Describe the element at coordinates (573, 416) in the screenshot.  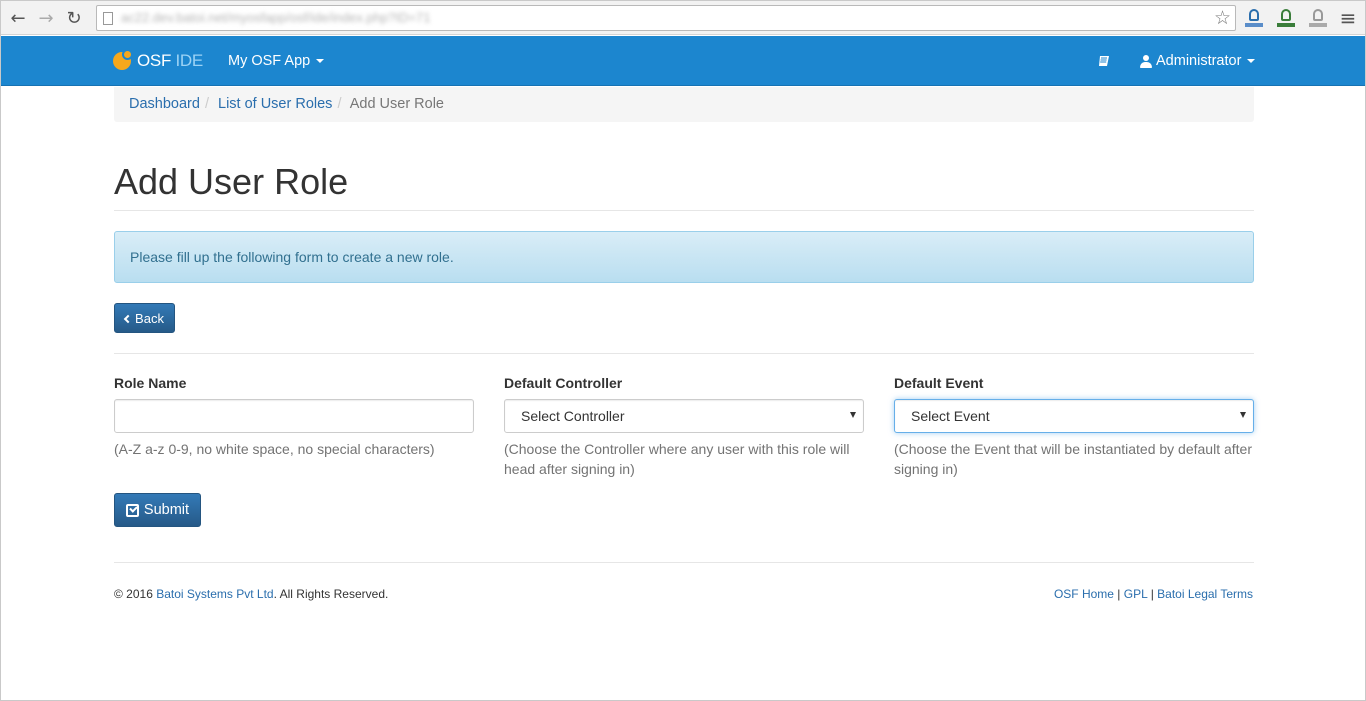
I see `default-controller-selected: Select Controller` at that location.